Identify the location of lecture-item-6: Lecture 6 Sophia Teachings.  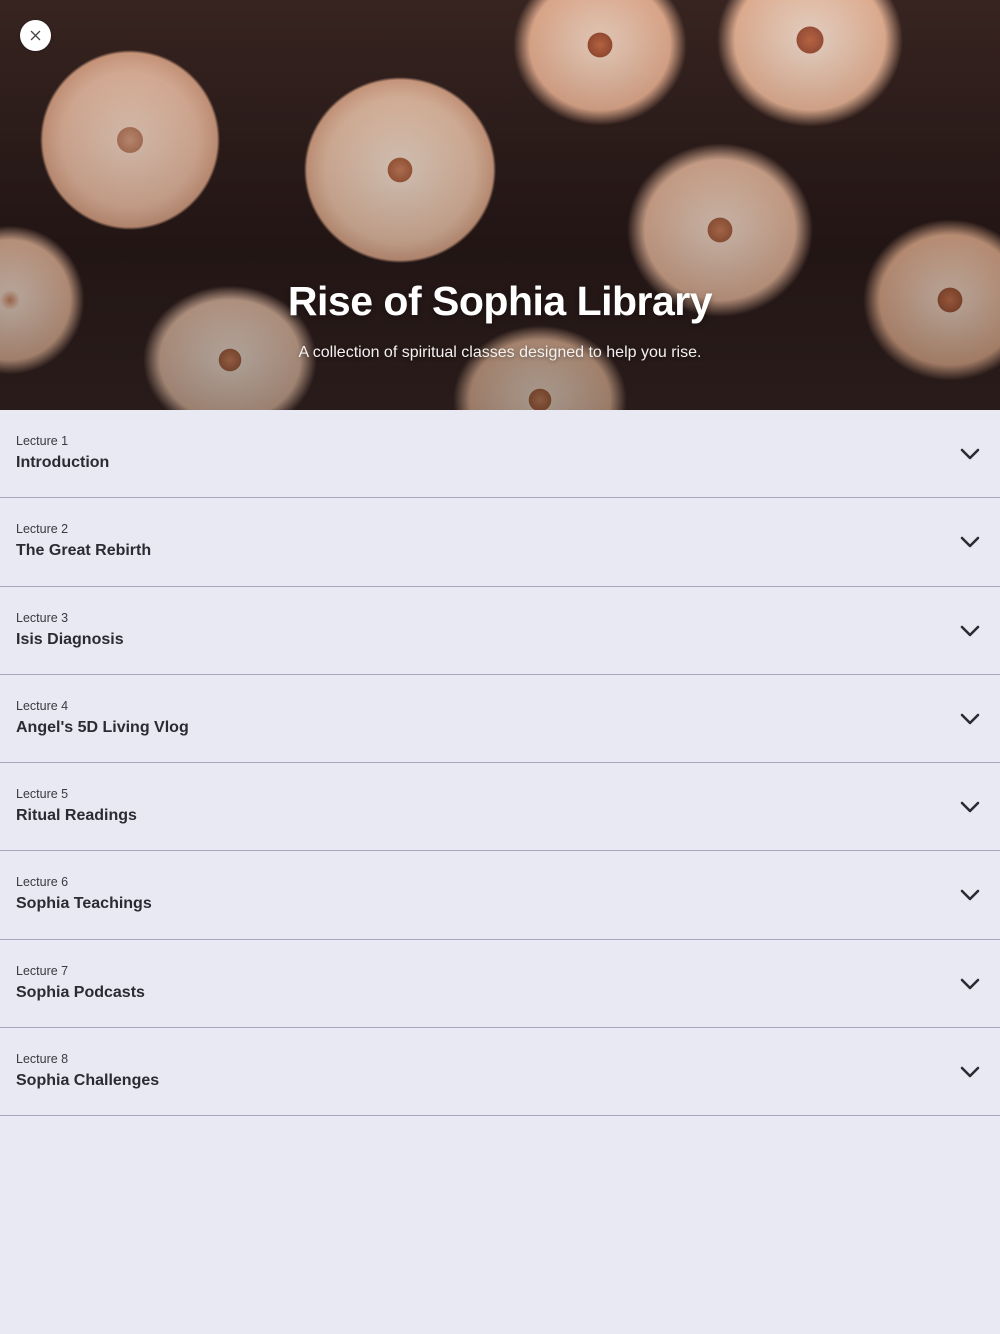
(500, 895).